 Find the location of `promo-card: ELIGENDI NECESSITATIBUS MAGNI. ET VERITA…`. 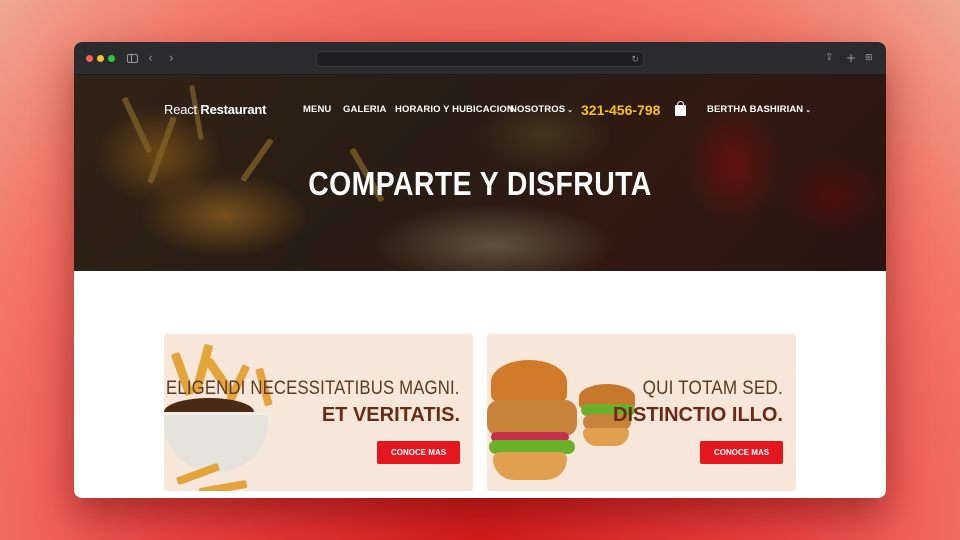

promo-card: ELIGENDI NECESSITATIBUS MAGNI. ET VERITA… is located at coordinates (318, 412).